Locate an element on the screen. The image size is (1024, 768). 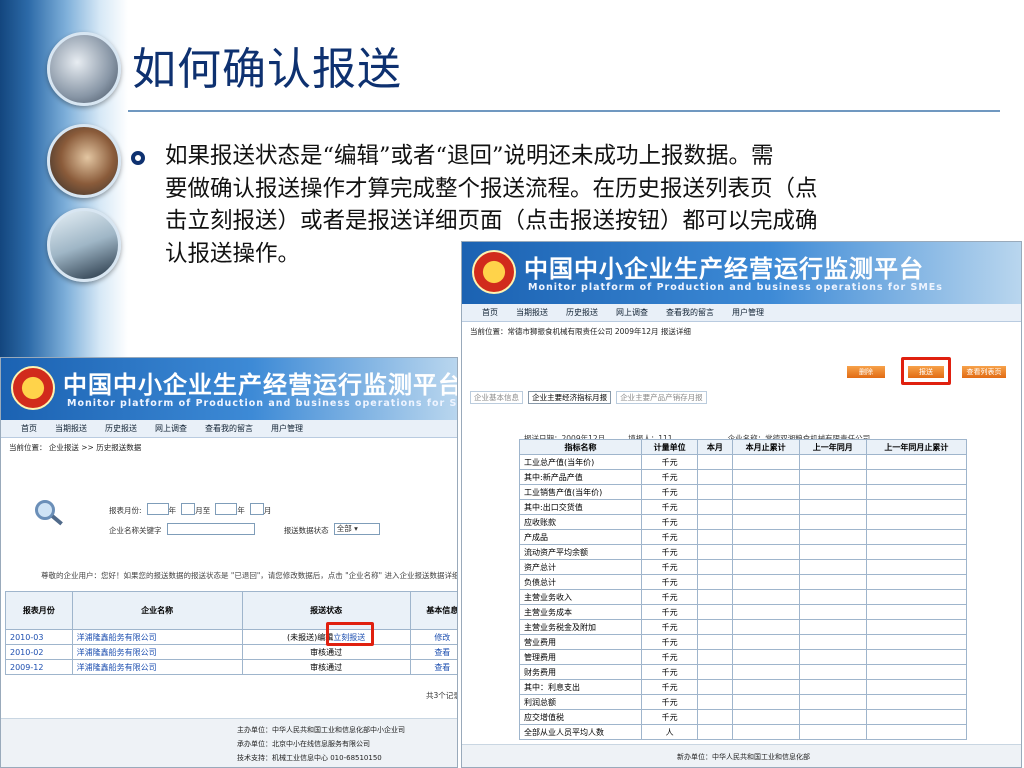
month-input-to is located at coordinates (256, 508).